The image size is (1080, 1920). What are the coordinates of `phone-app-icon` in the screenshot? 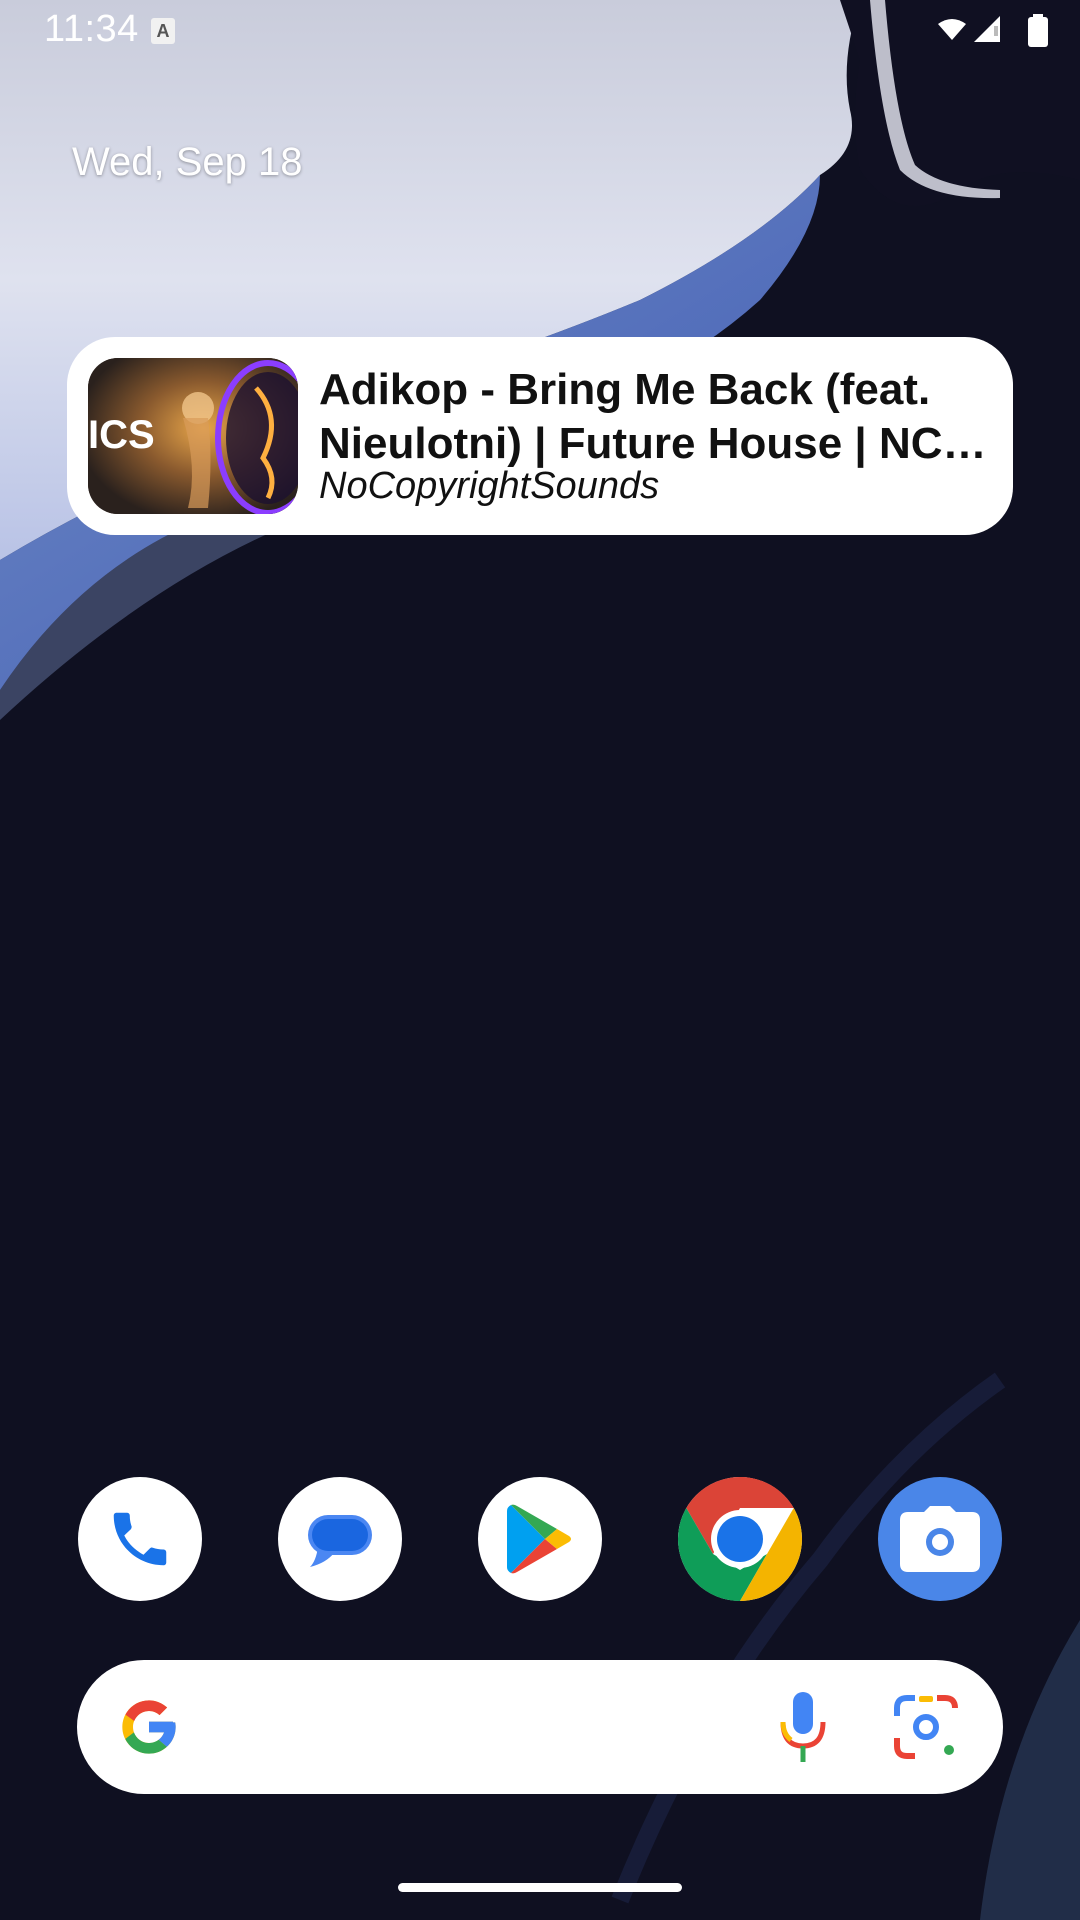 It's located at (140, 1539).